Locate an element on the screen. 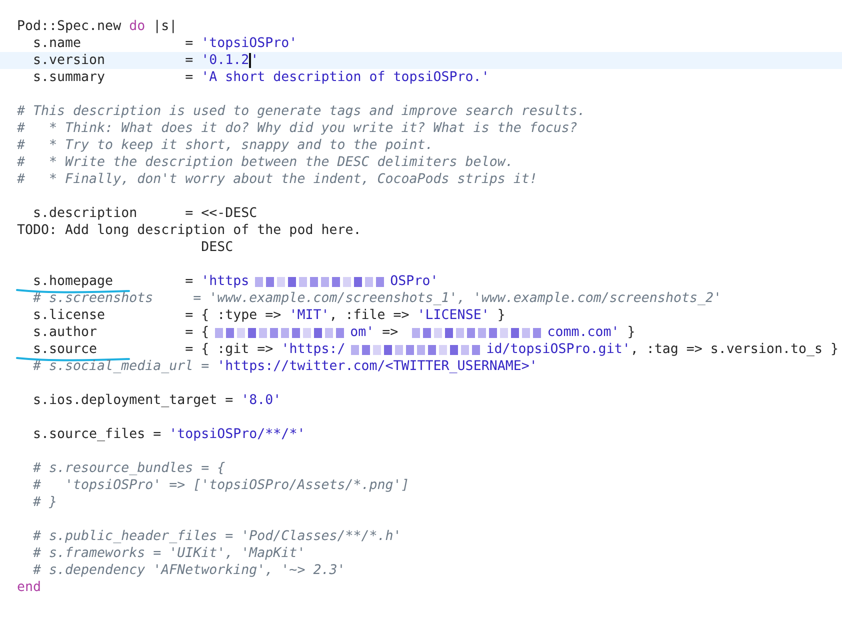  comment-text: # s.public_header_files = 'Pod/Classes/**/*.h' is located at coordinates (217, 536).